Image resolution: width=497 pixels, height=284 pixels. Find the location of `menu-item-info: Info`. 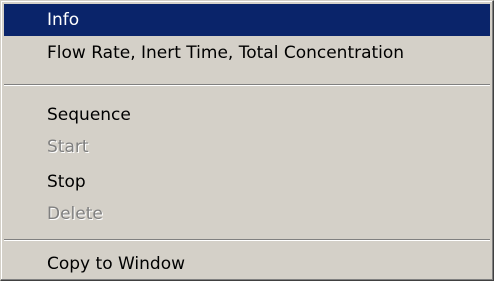

menu-item-info: Info is located at coordinates (247, 20).